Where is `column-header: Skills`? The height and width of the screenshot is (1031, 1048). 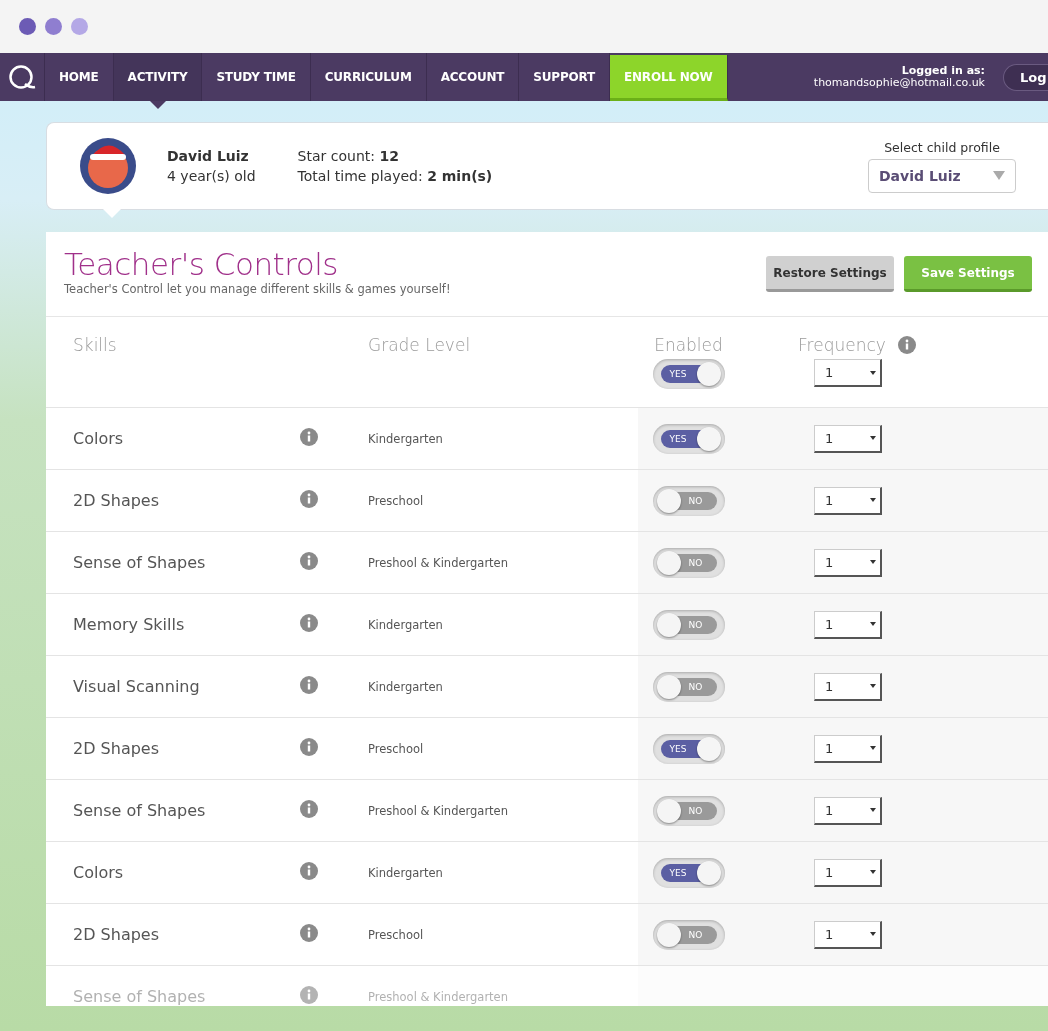 column-header: Skills is located at coordinates (95, 345).